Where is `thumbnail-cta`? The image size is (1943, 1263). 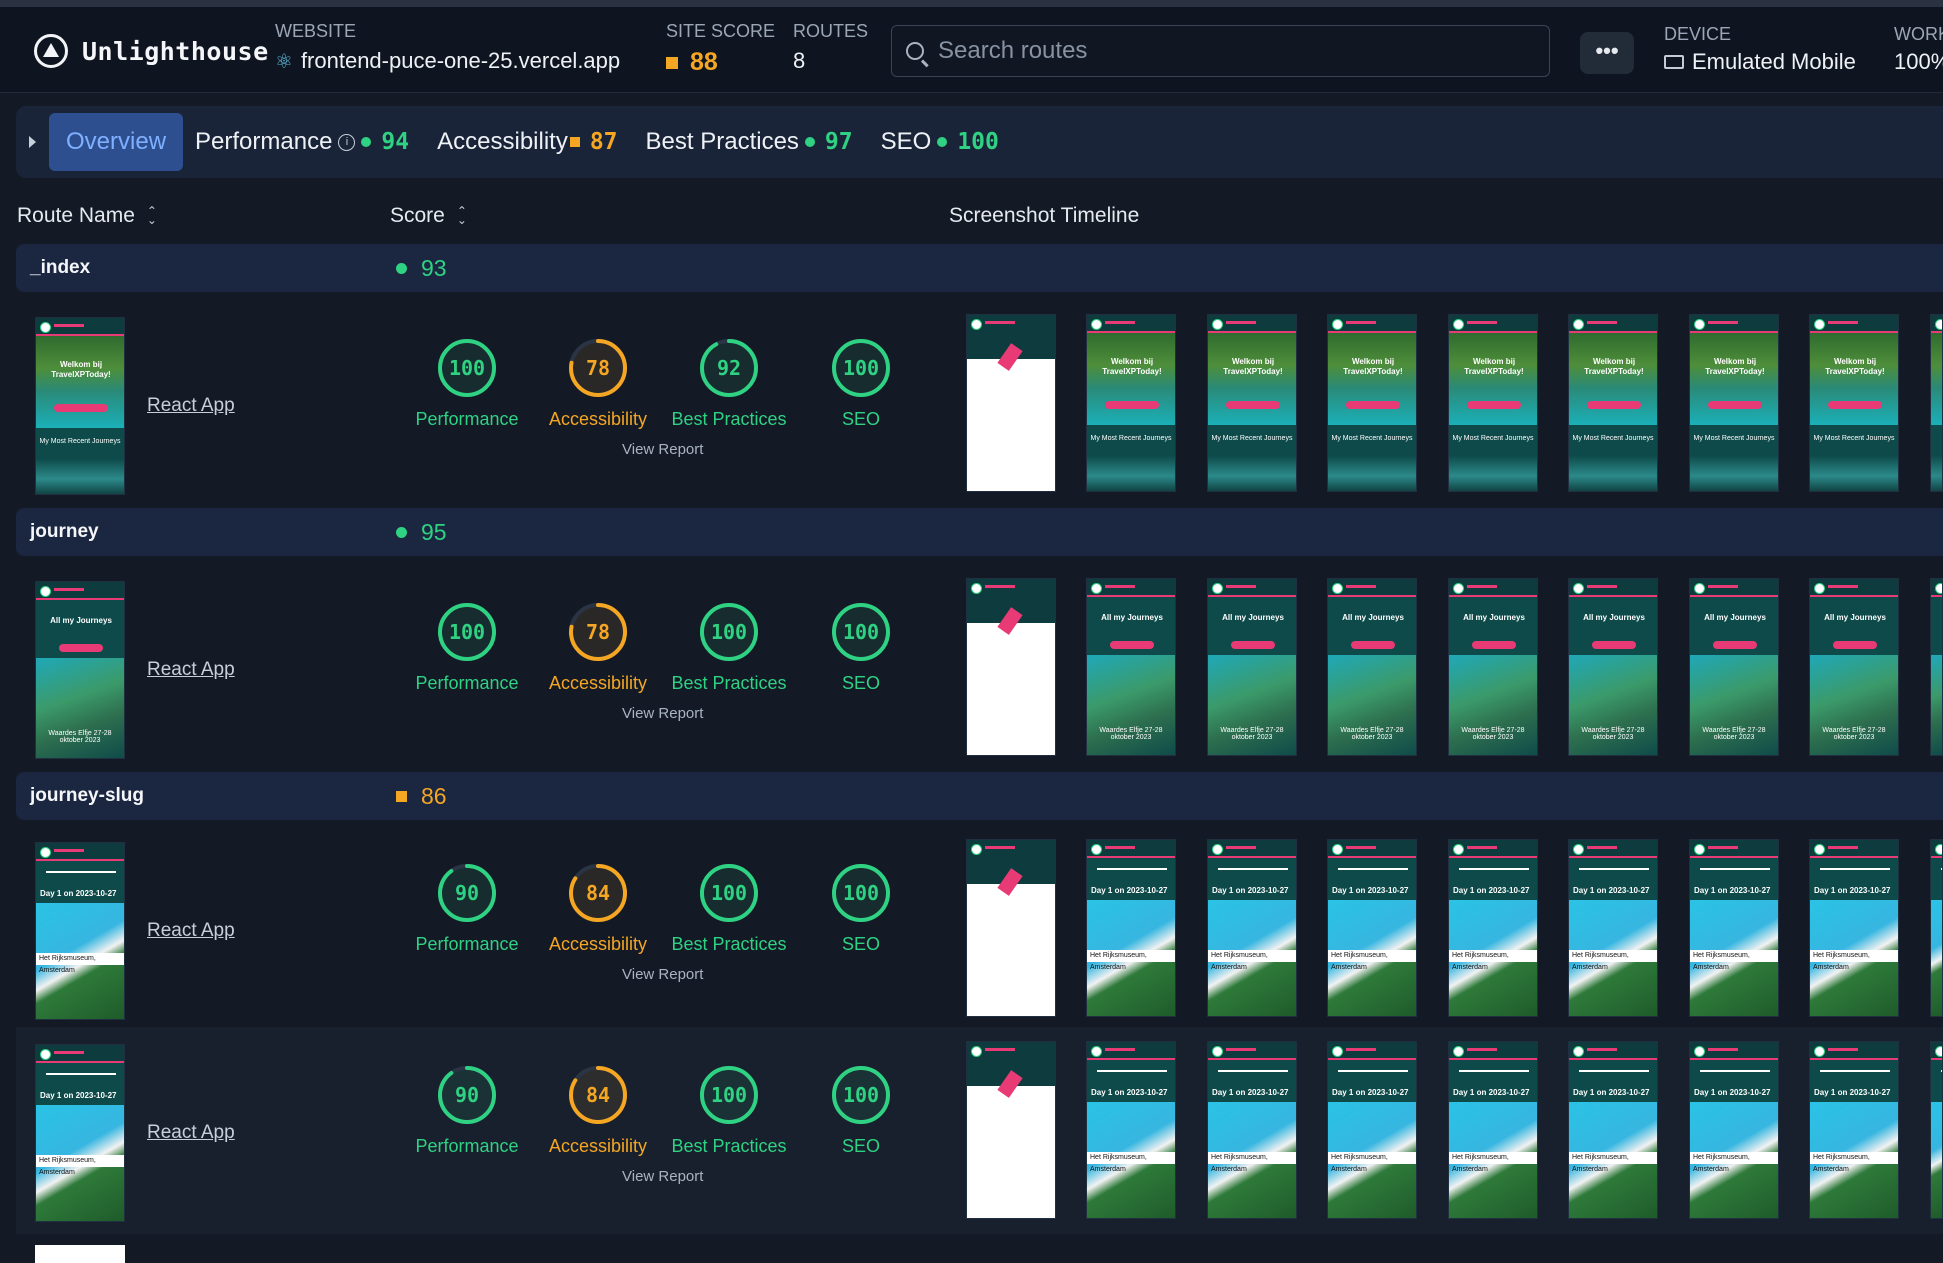
thumbnail-cta is located at coordinates (1494, 645).